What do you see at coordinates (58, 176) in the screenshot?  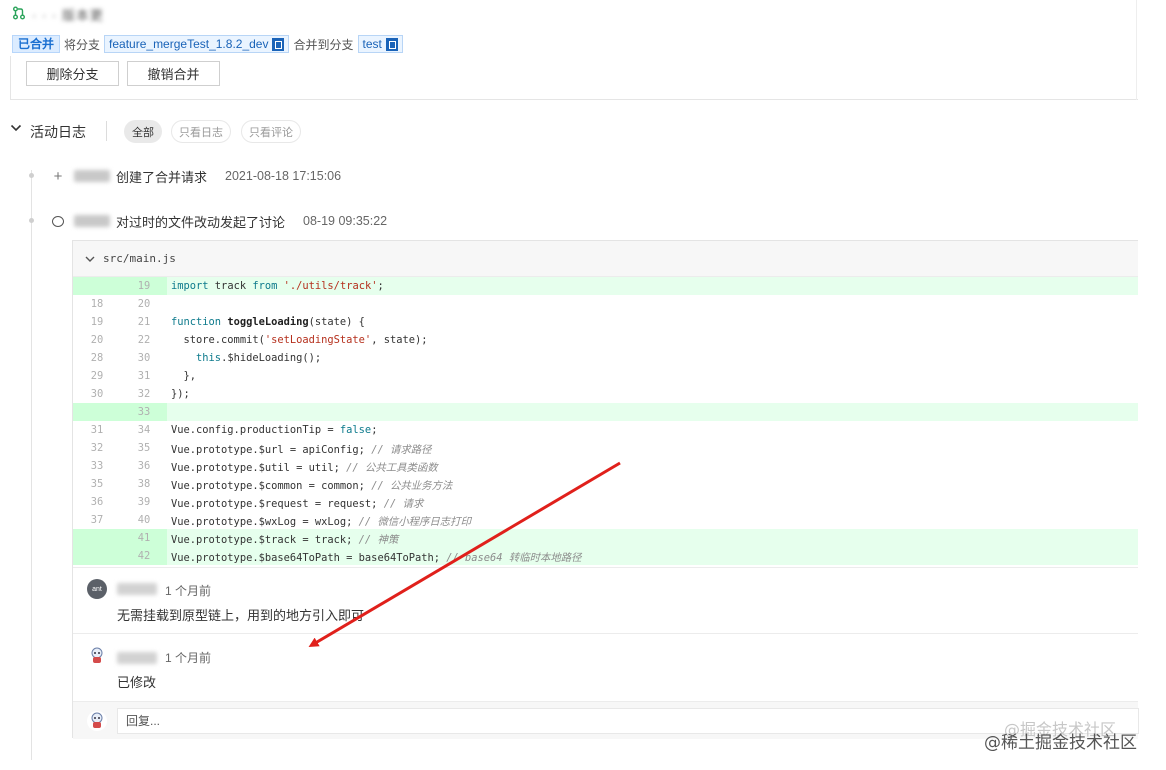 I see `plus-icon: +` at bounding box center [58, 176].